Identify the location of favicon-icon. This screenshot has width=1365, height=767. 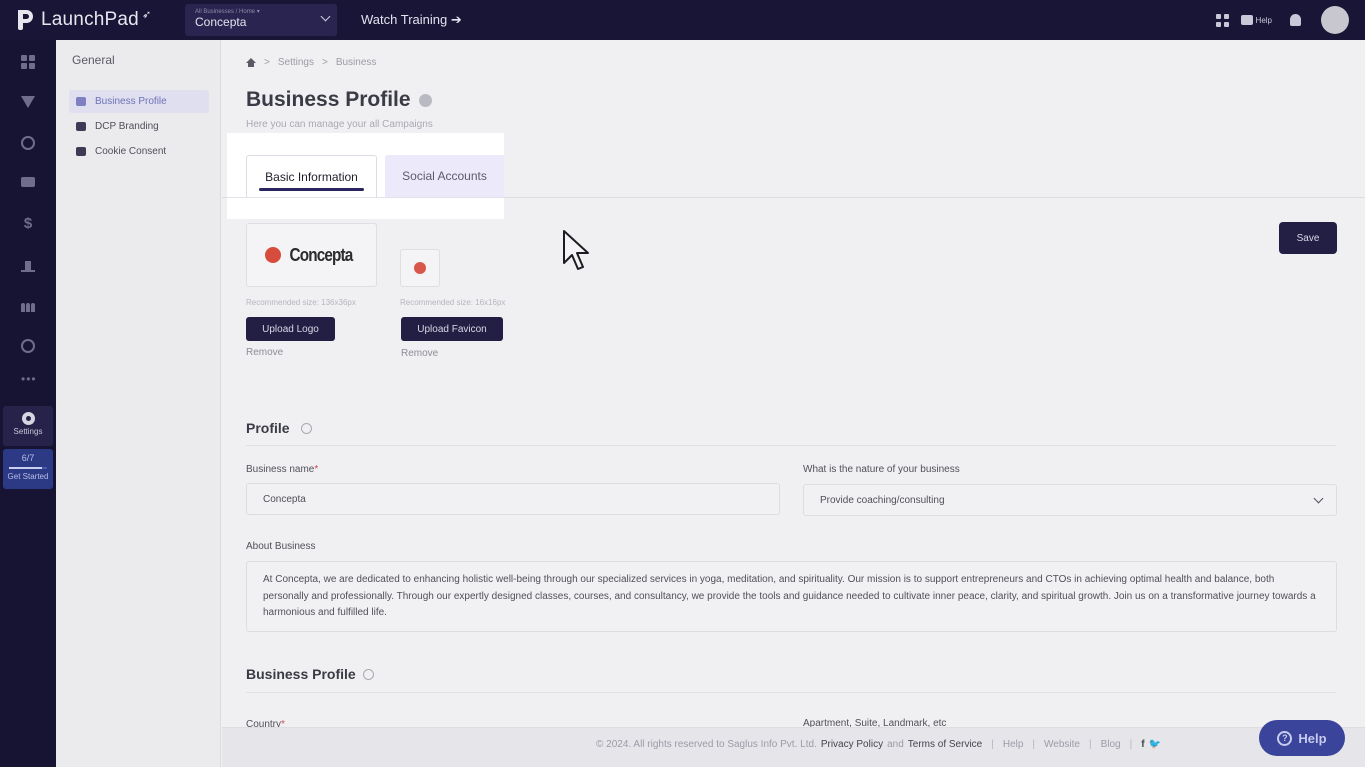
(420, 268).